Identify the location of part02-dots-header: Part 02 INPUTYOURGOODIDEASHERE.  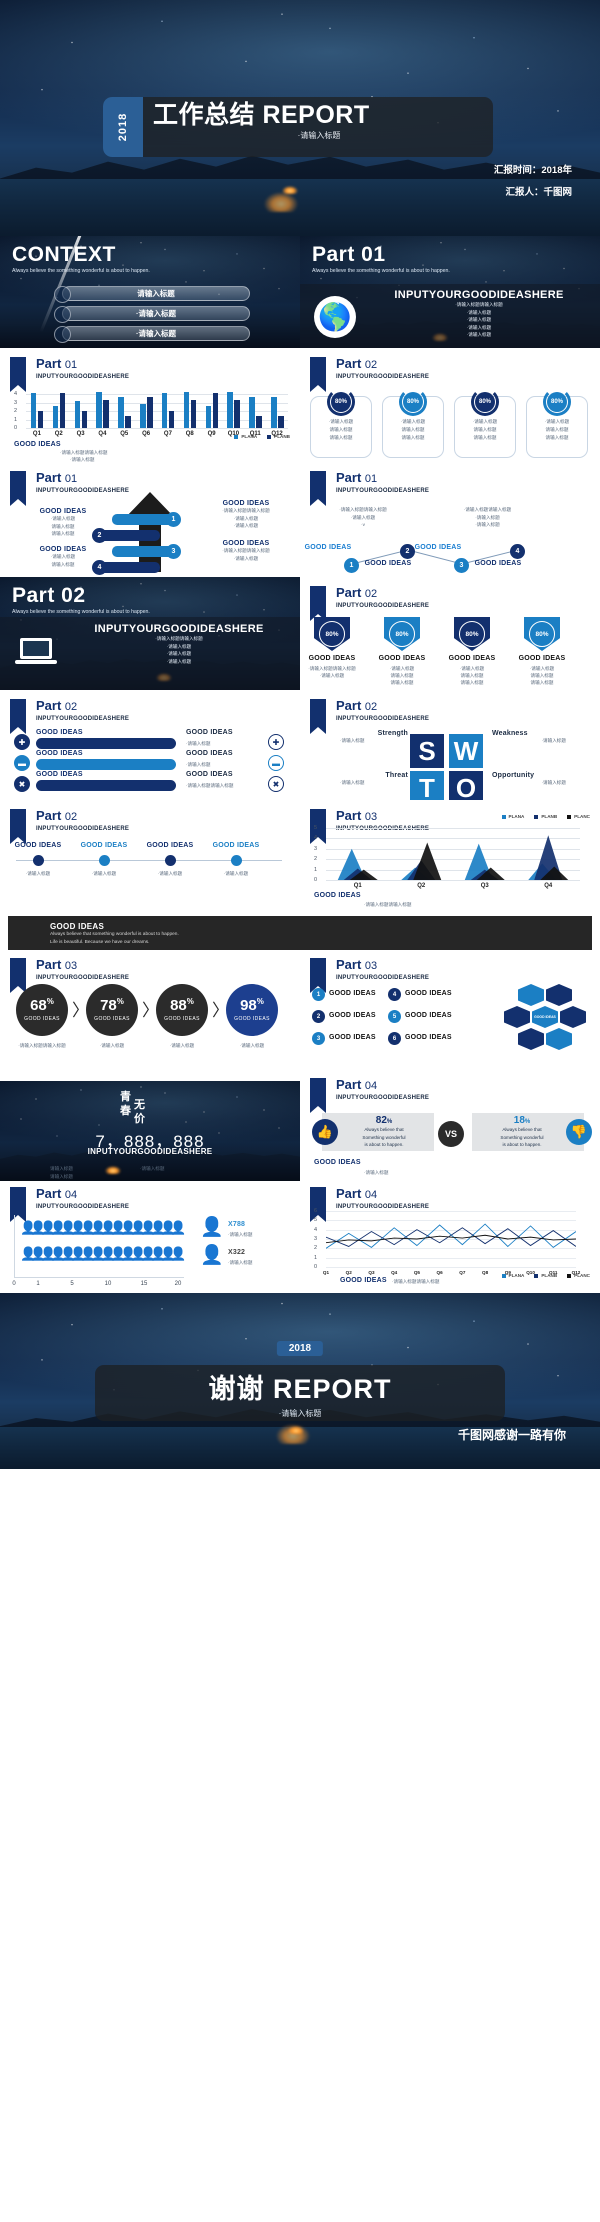
(69, 826).